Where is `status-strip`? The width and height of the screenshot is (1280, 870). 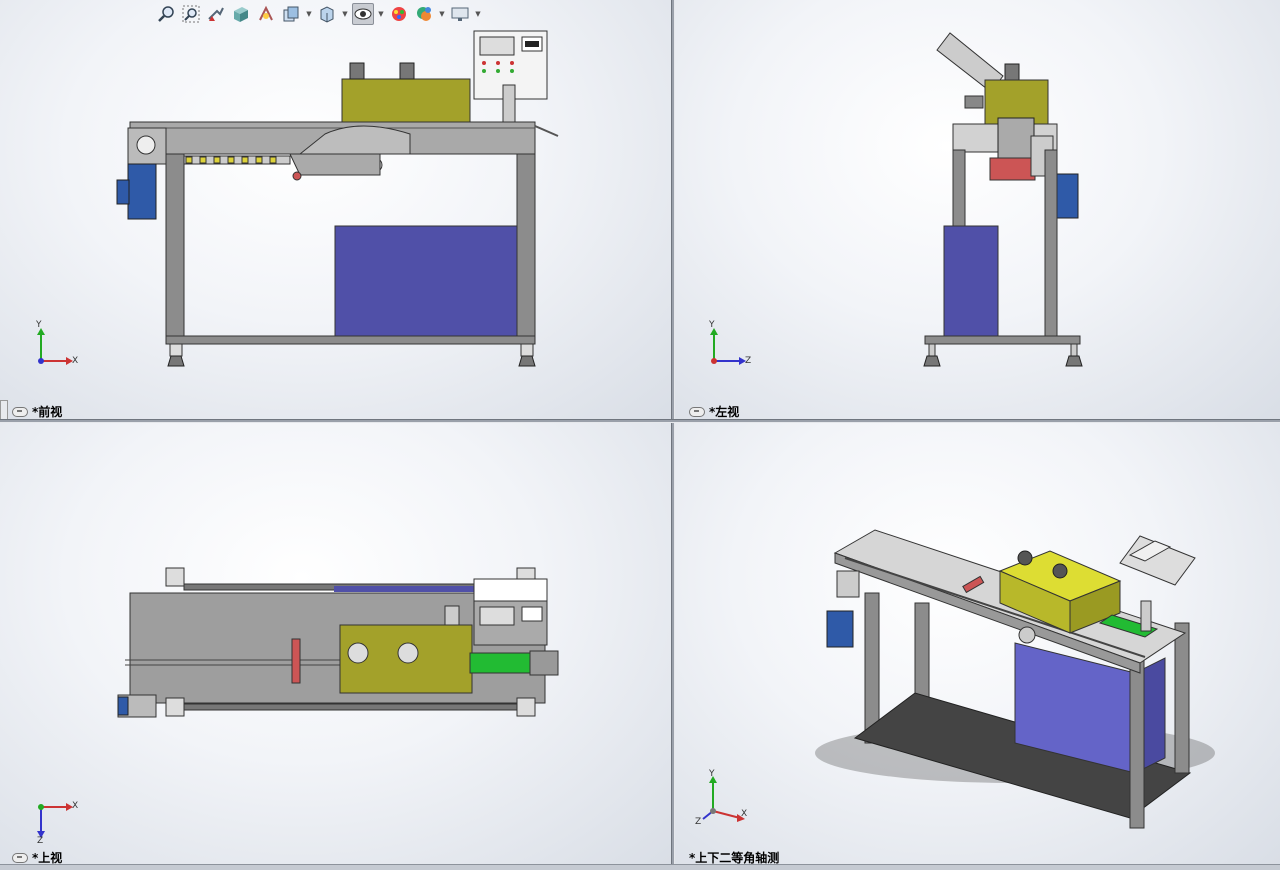 status-strip is located at coordinates (640, 867).